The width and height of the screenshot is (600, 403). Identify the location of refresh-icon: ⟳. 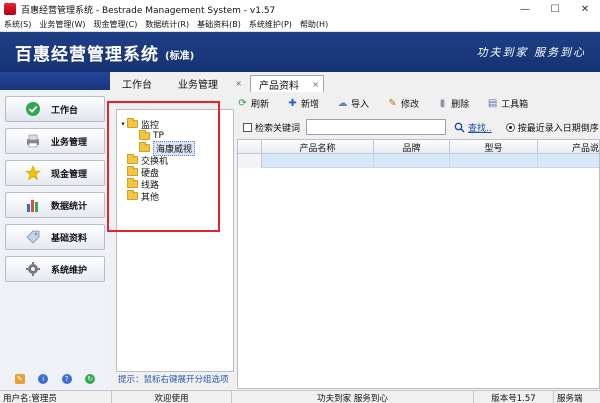
(242, 103).